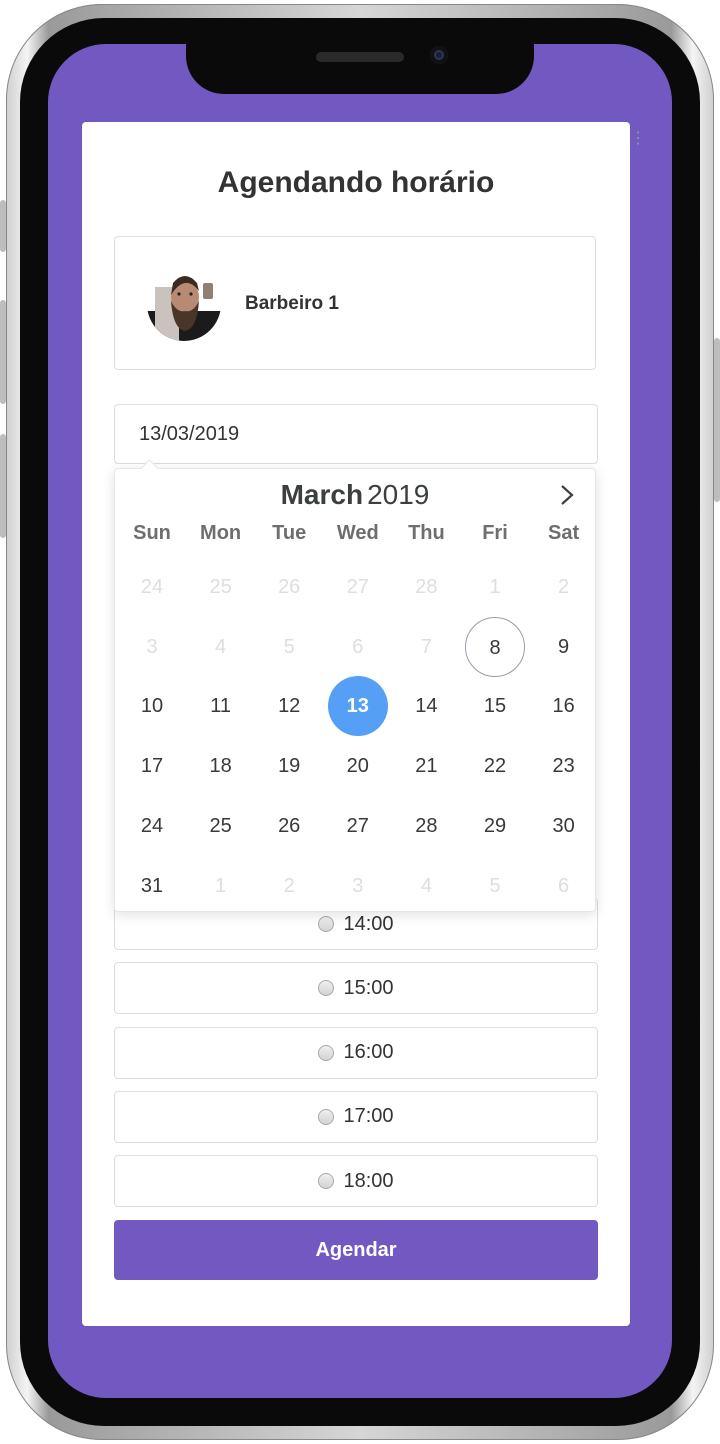 The height and width of the screenshot is (1444, 720). I want to click on weekday-label: Sat, so click(564, 533).